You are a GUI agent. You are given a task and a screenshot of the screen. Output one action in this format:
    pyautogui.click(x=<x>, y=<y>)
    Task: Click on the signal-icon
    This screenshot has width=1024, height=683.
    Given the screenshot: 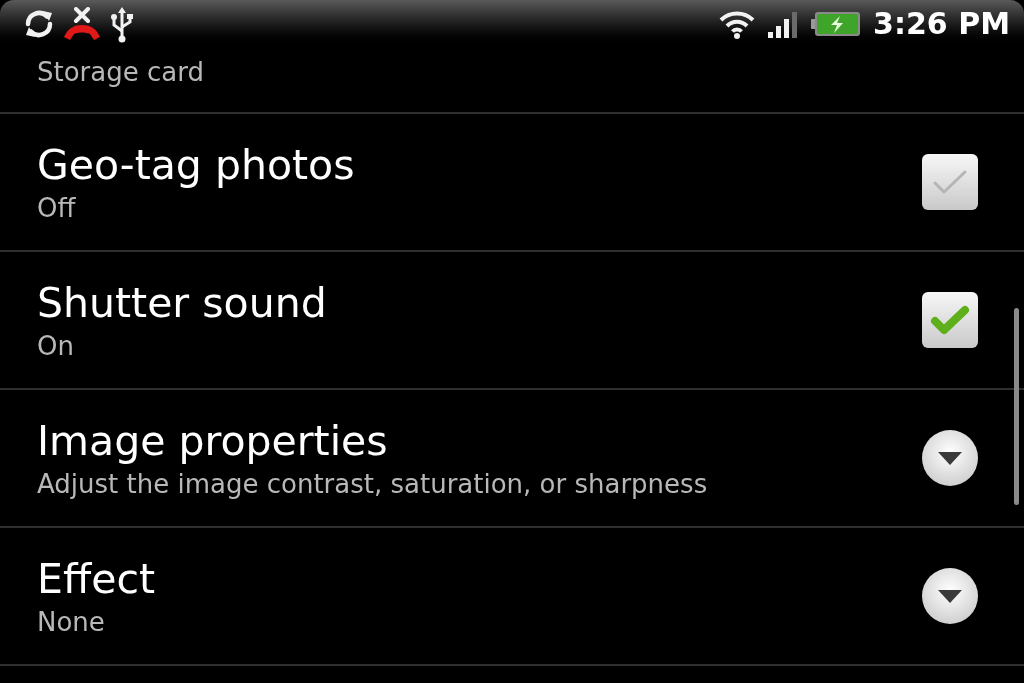 What is the action you would take?
    pyautogui.click(x=783, y=24)
    